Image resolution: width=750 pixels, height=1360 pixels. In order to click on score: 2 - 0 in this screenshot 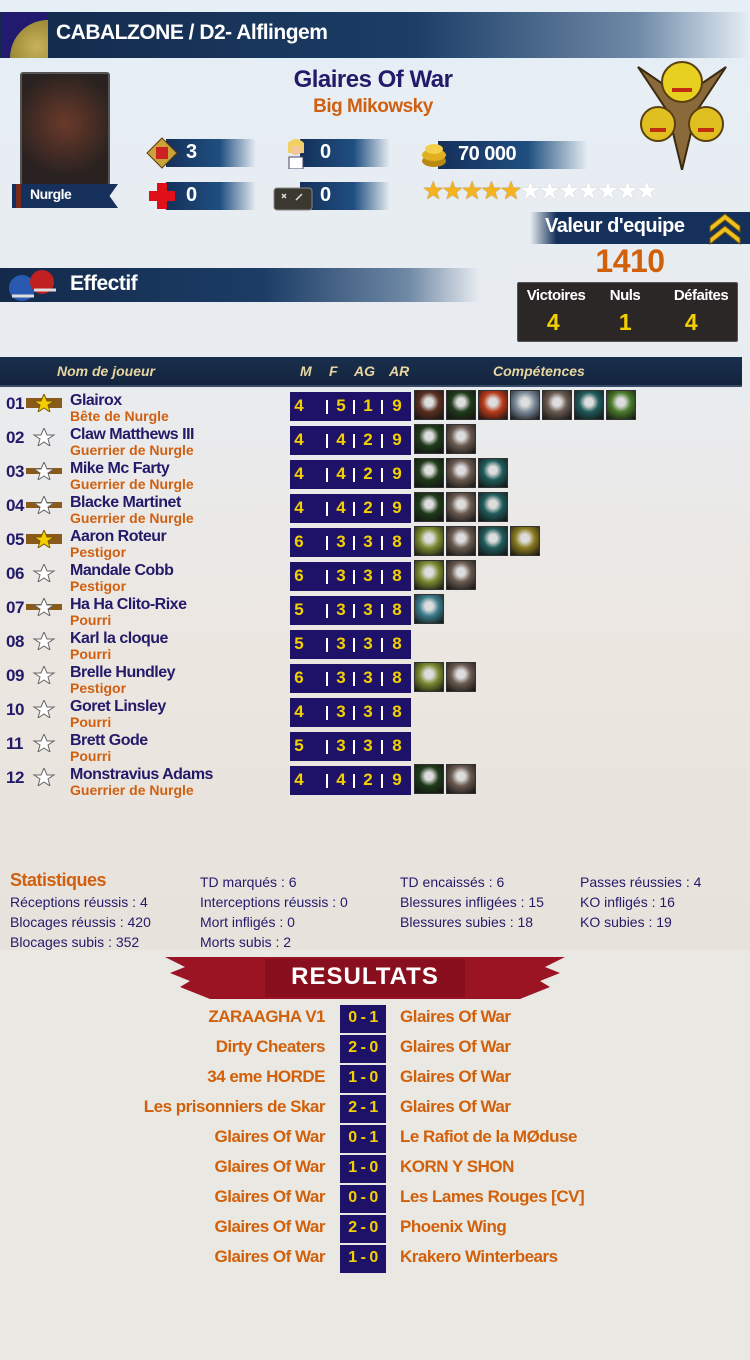, I will do `click(363, 1049)`.